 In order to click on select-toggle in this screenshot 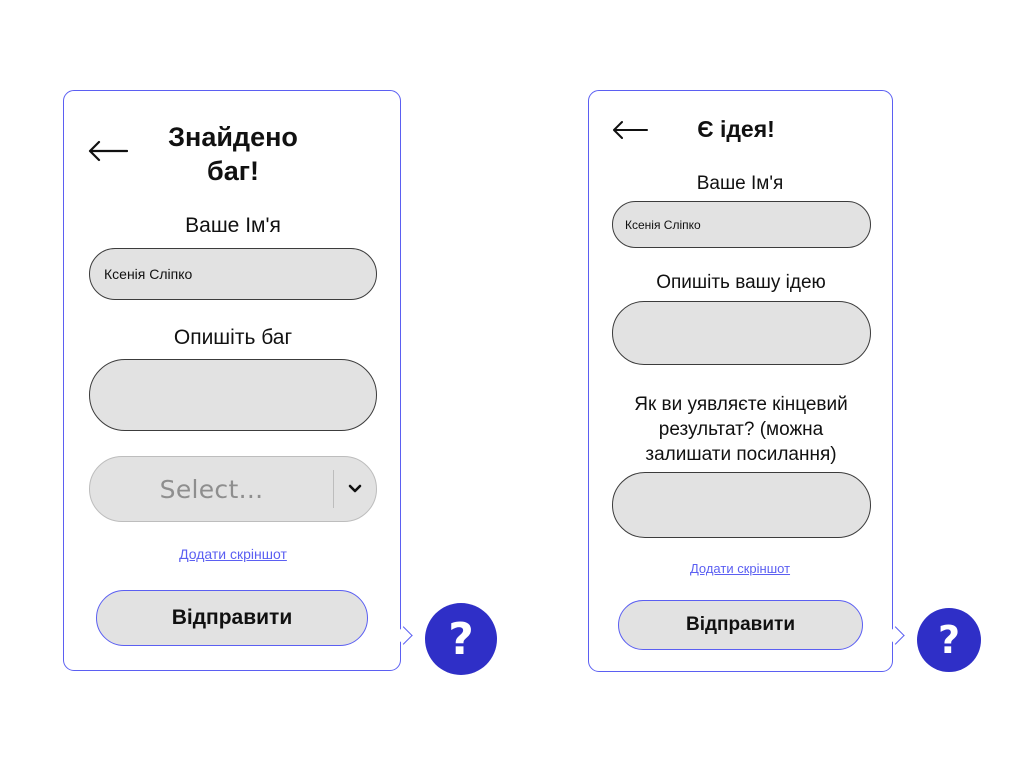, I will do `click(355, 489)`.